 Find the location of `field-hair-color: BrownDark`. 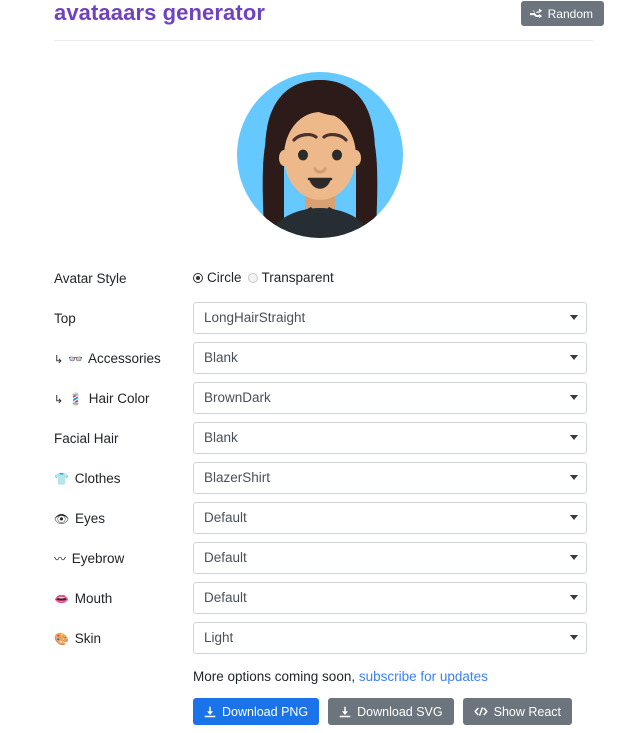

field-hair-color: BrownDark is located at coordinates (390, 398).